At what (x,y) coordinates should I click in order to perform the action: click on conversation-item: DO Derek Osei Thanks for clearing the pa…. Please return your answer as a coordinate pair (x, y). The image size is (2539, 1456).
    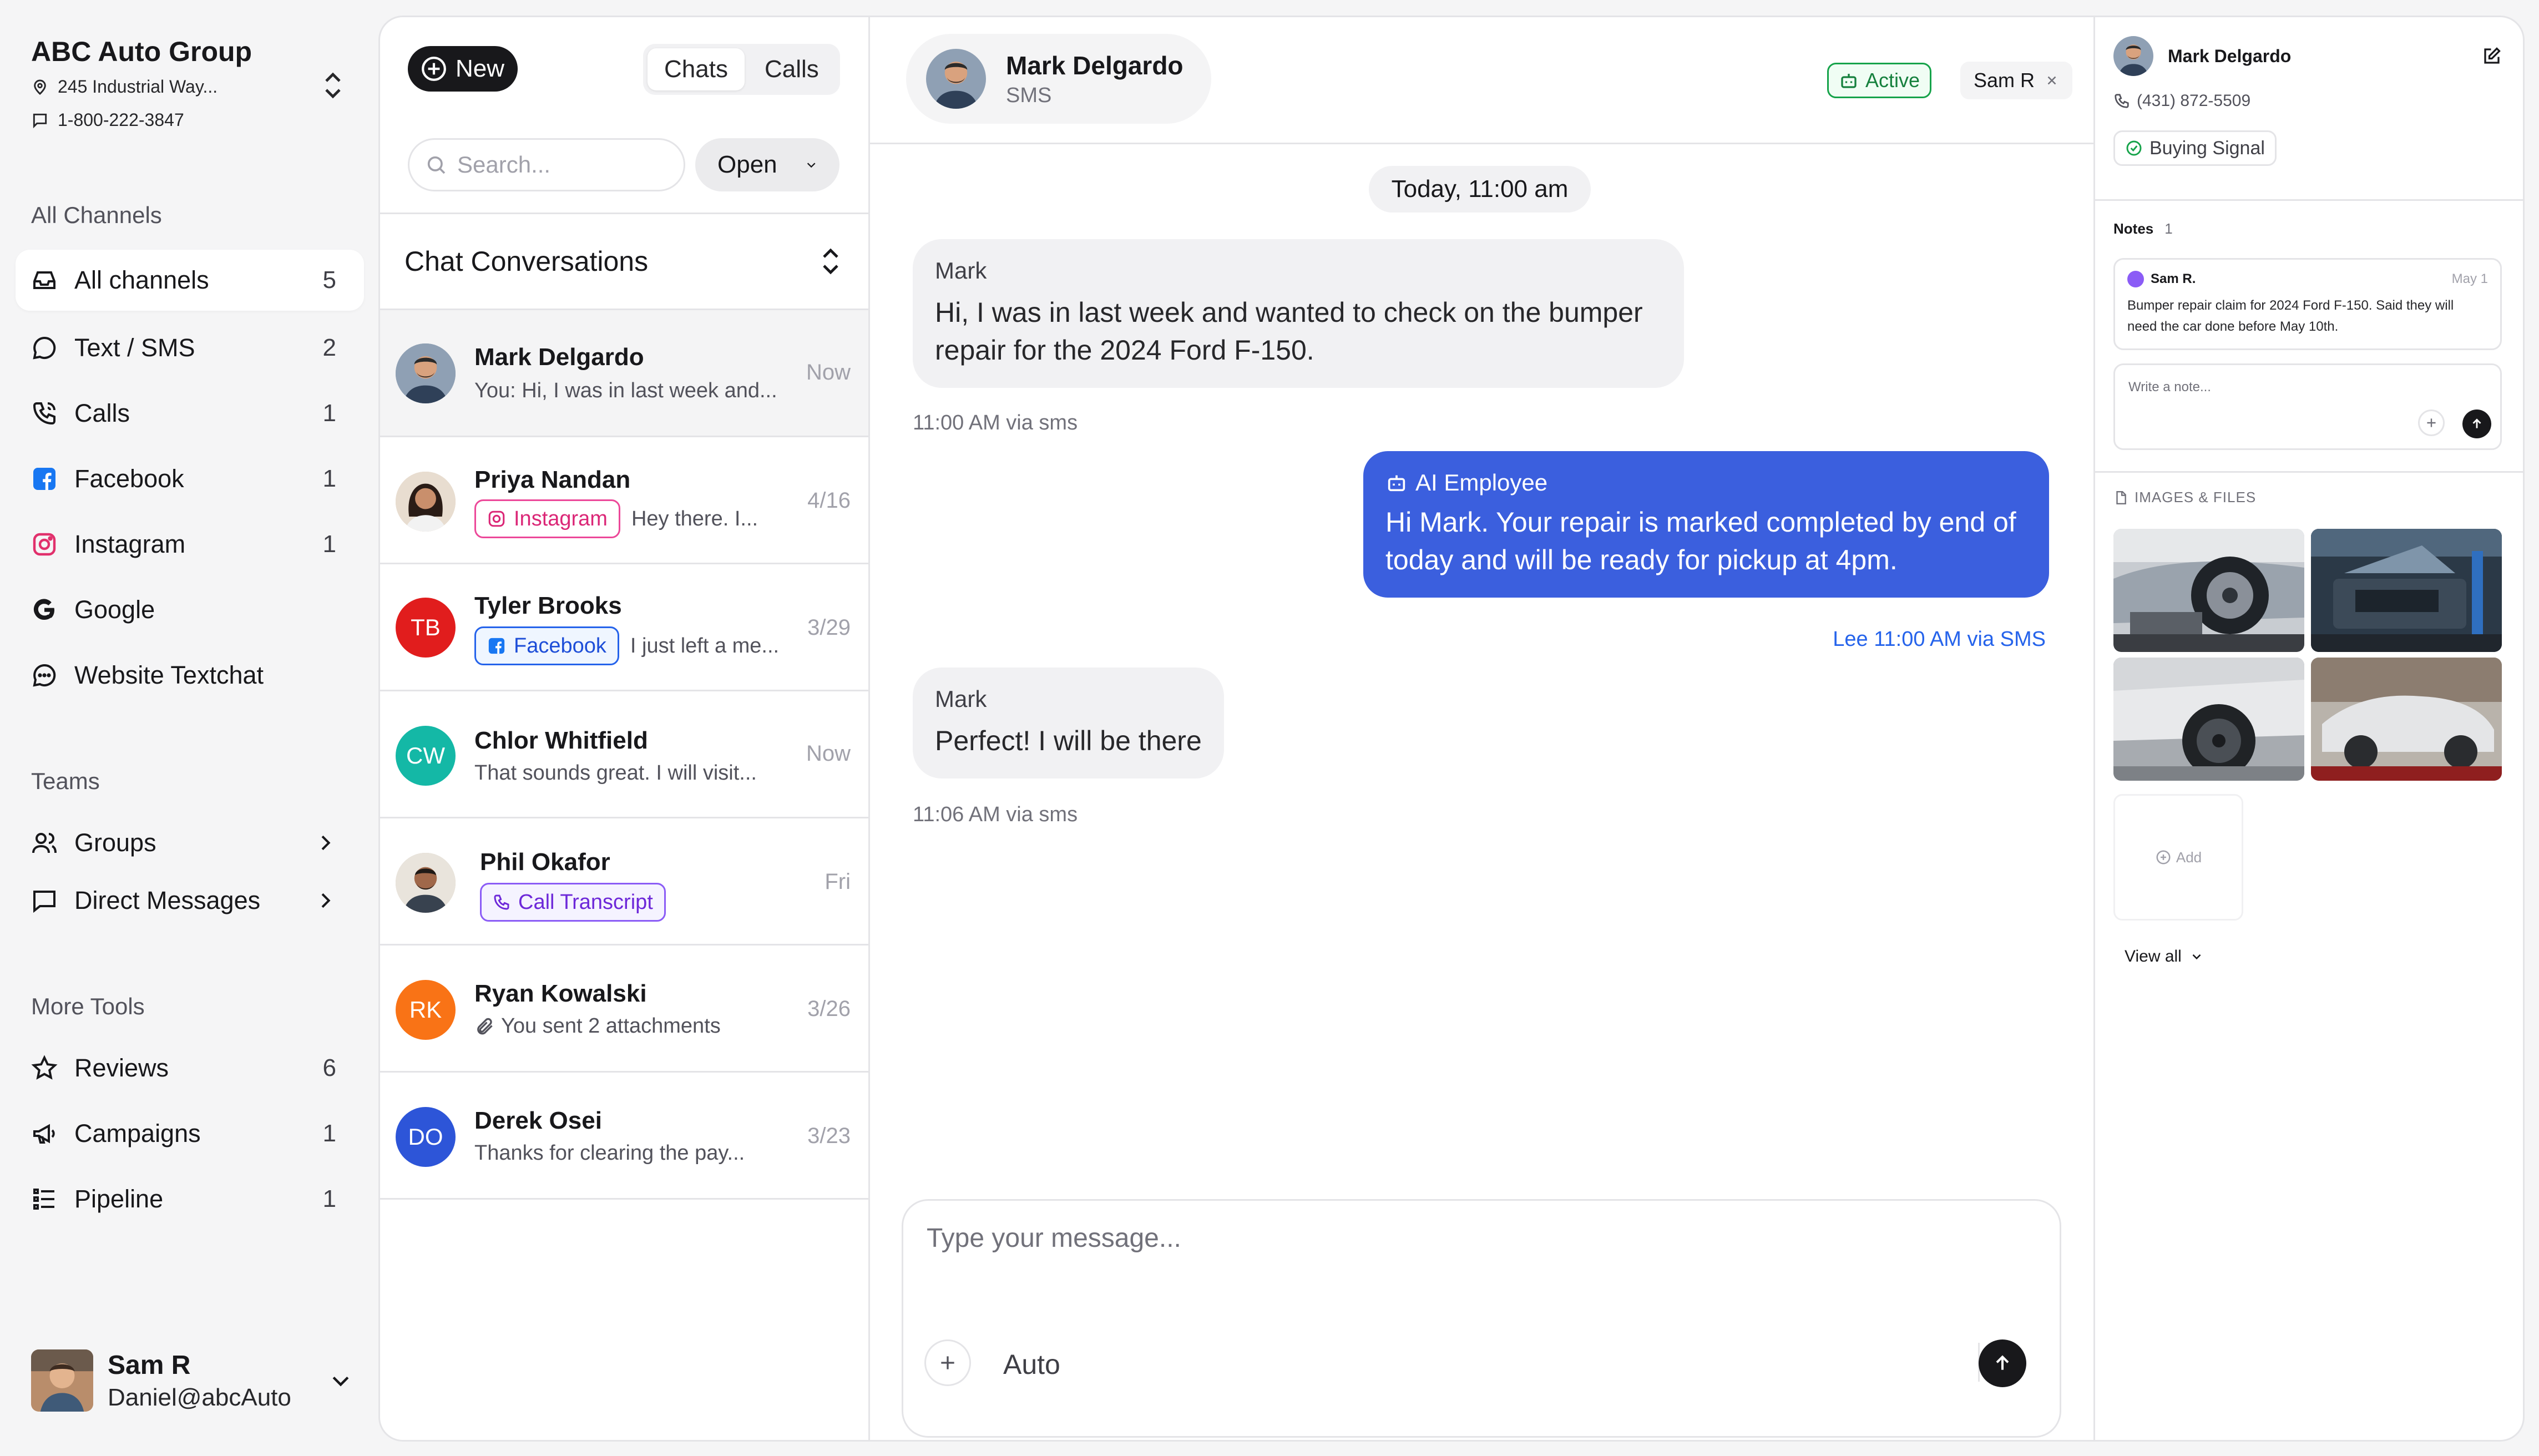
    Looking at the image, I should click on (624, 1136).